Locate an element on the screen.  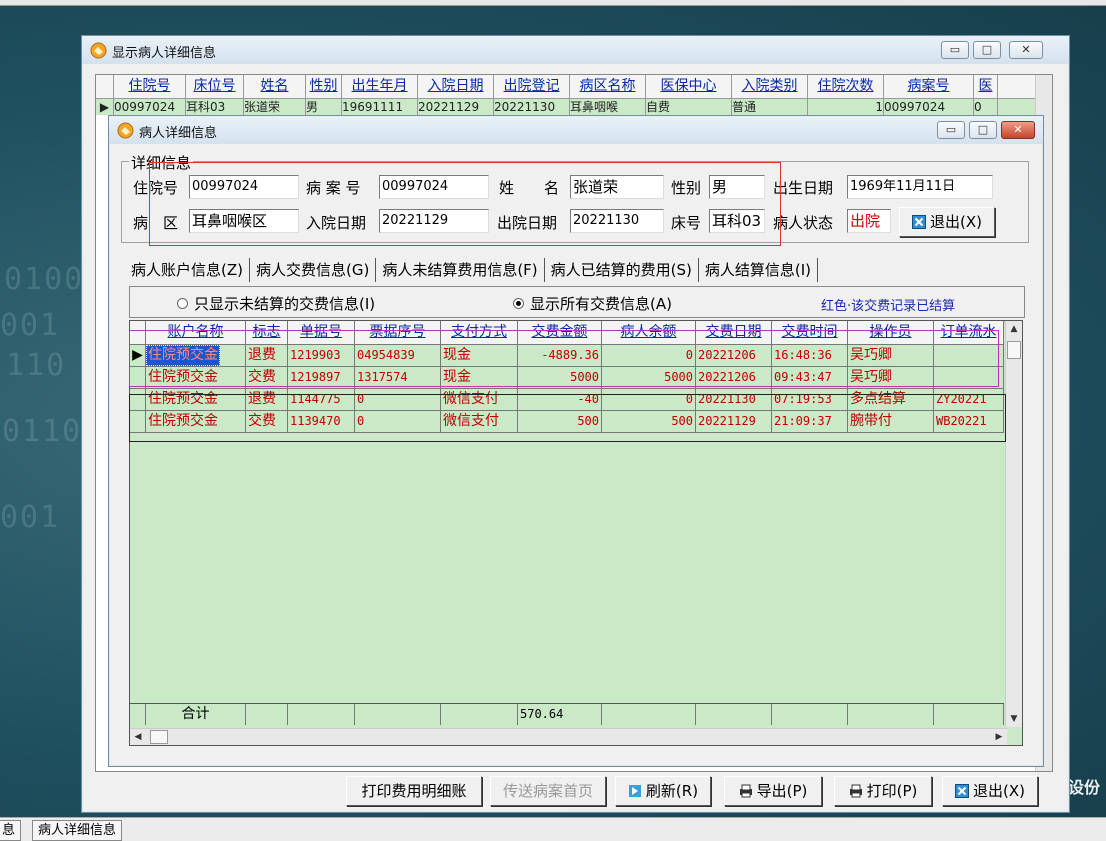
settled-legend-note: 红色·该交费记录已结算 is located at coordinates (888, 306).